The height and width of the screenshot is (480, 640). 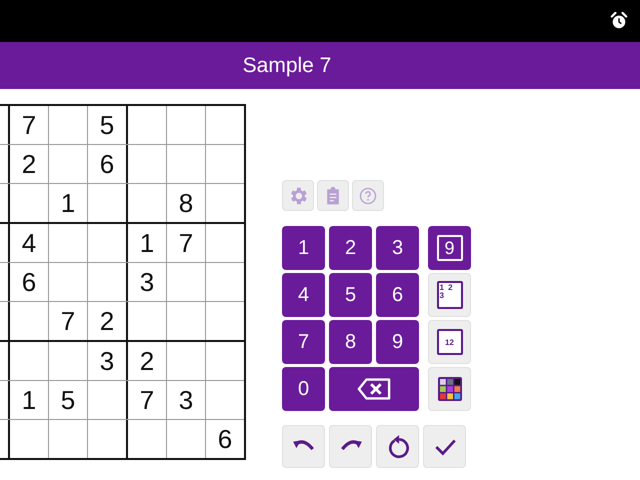 I want to click on given-digit: 4, so click(x=29, y=243).